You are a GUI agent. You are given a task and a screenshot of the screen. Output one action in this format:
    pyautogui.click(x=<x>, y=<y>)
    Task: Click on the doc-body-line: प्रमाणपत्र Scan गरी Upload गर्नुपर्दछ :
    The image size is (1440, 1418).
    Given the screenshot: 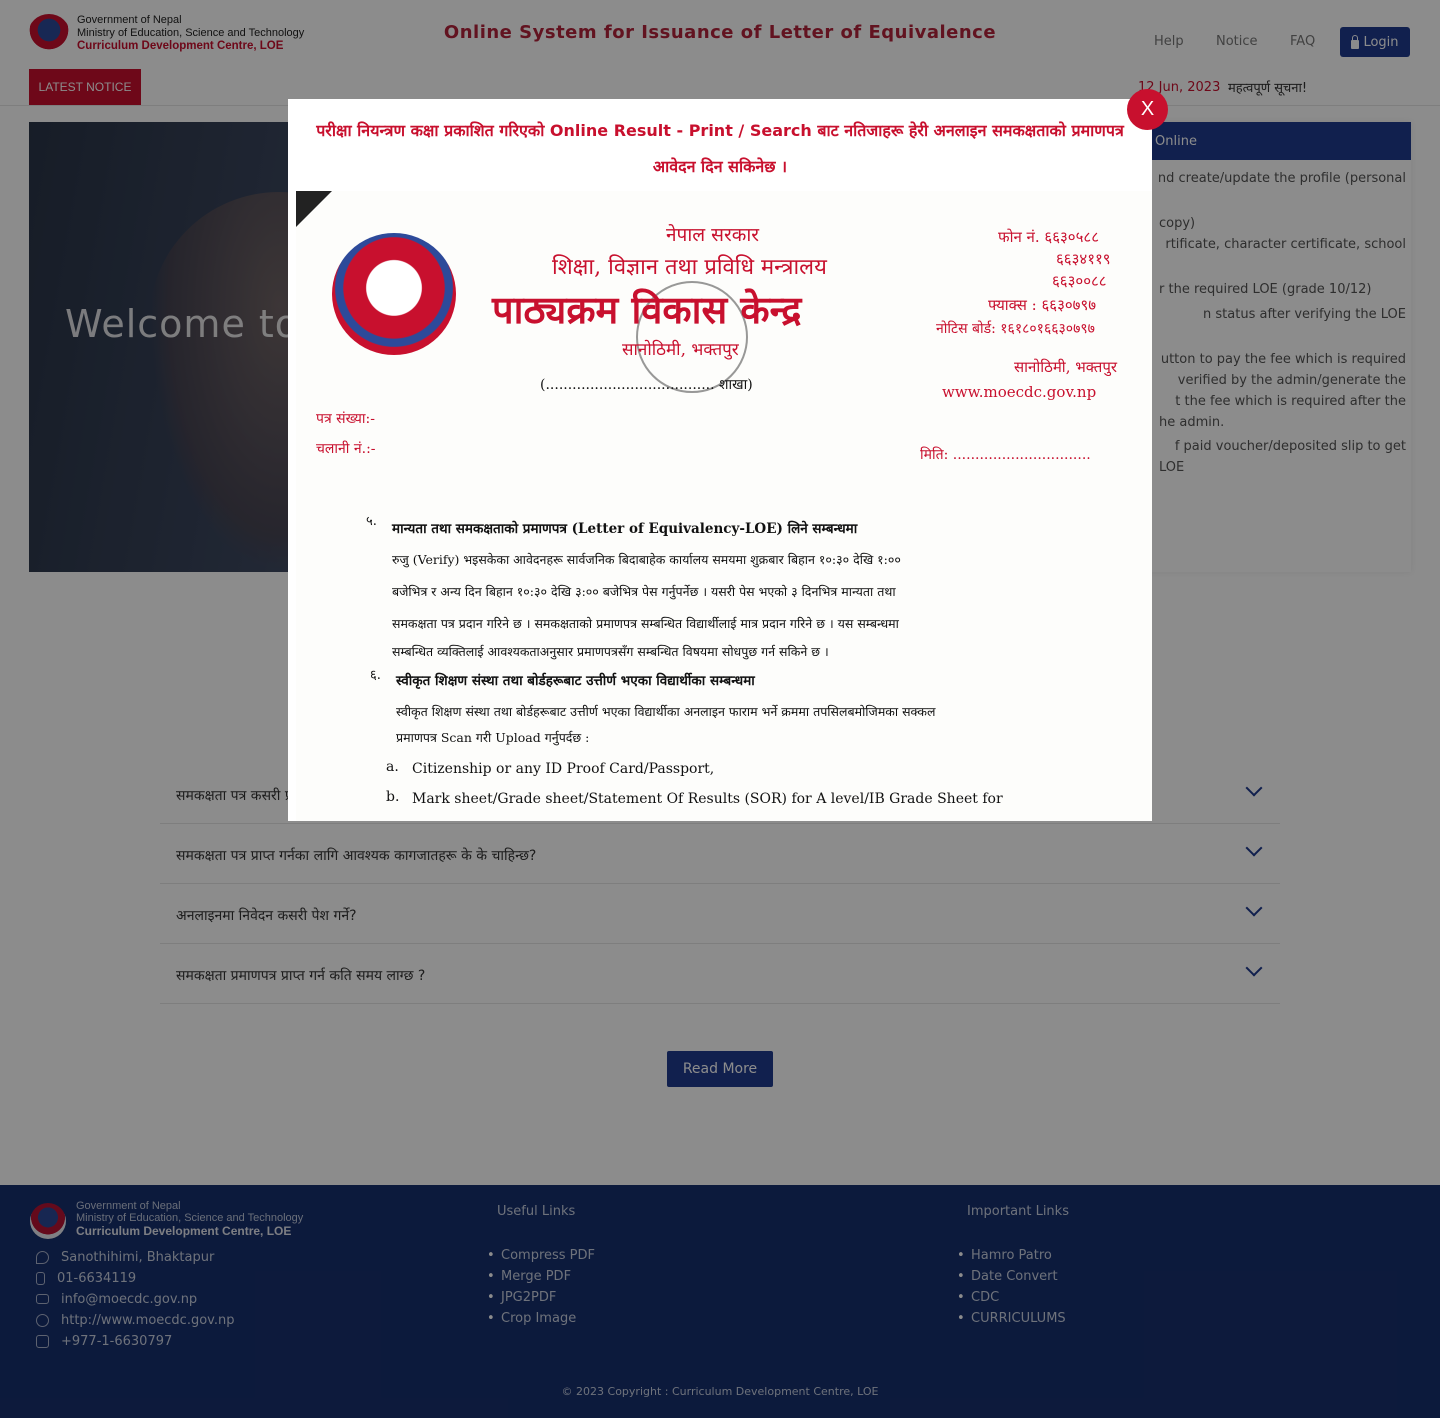 What is the action you would take?
    pyautogui.click(x=493, y=737)
    